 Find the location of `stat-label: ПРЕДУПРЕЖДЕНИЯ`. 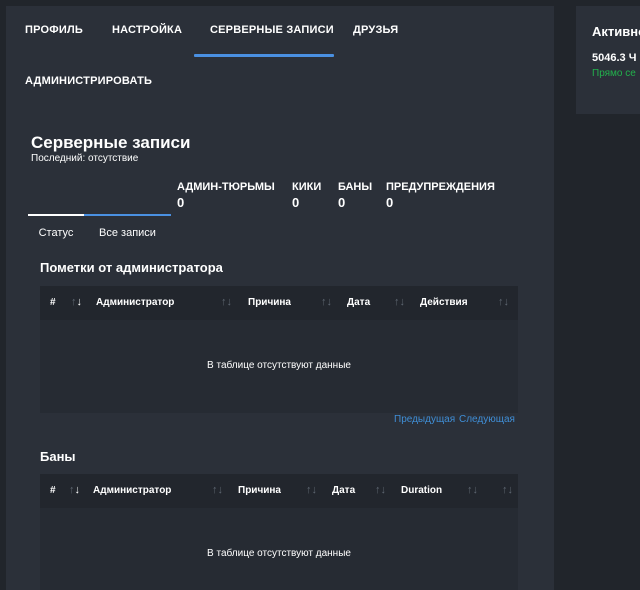

stat-label: ПРЕДУПРЕЖДЕНИЯ is located at coordinates (440, 187).